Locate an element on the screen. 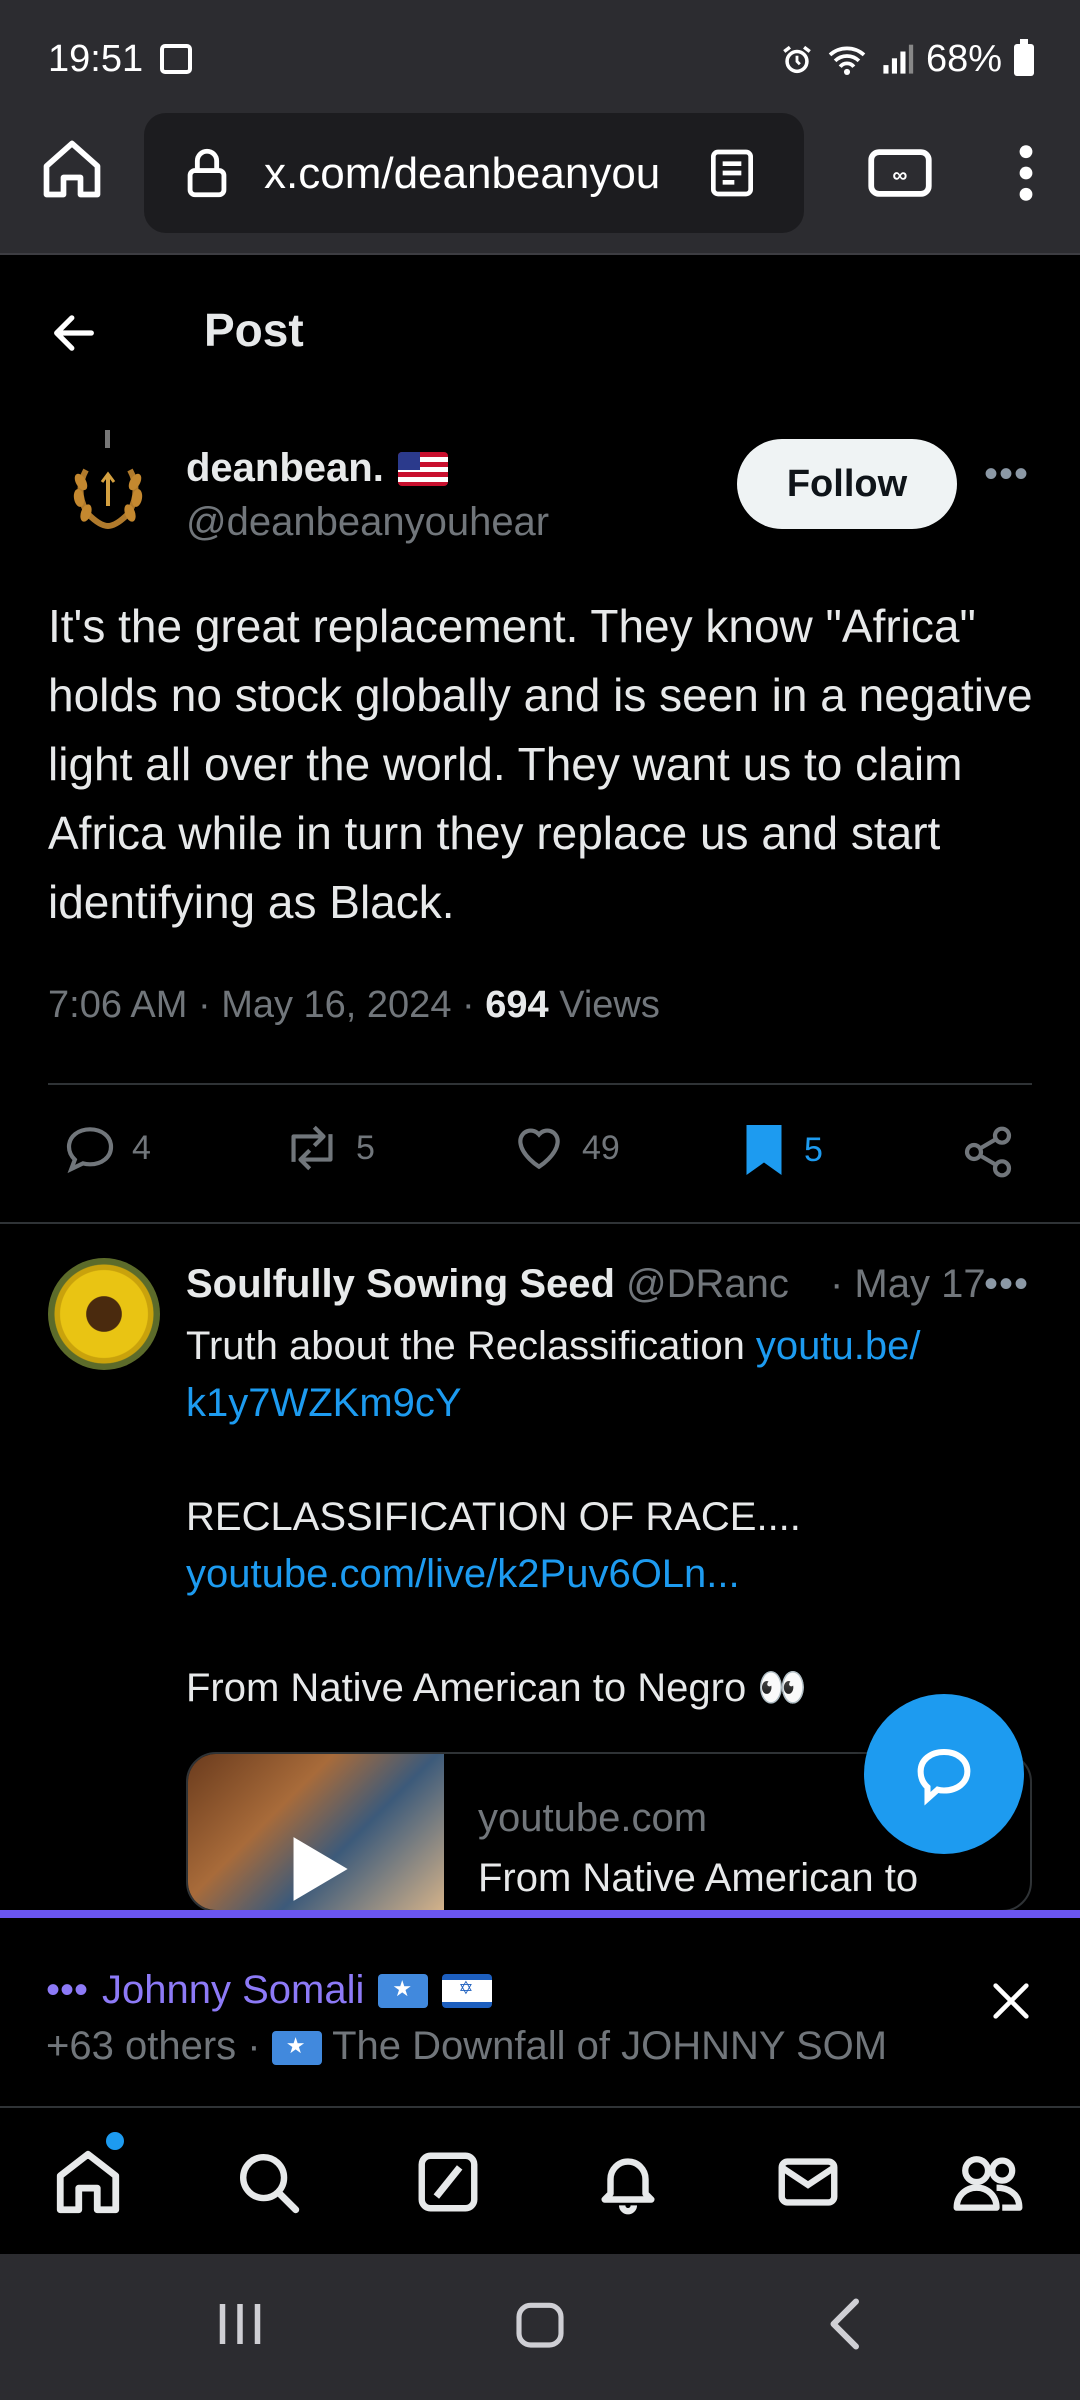 This screenshot has height=2400, width=1080. home-notification-dot is located at coordinates (115, 2141).